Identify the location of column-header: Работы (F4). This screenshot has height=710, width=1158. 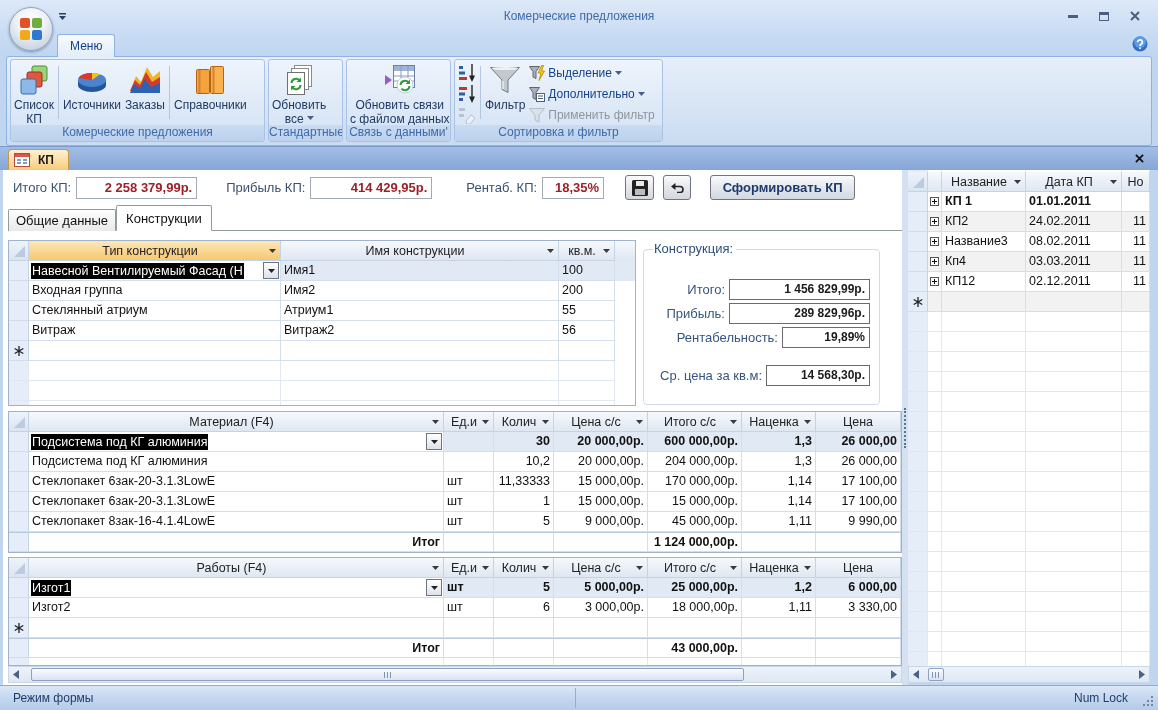
(236, 568).